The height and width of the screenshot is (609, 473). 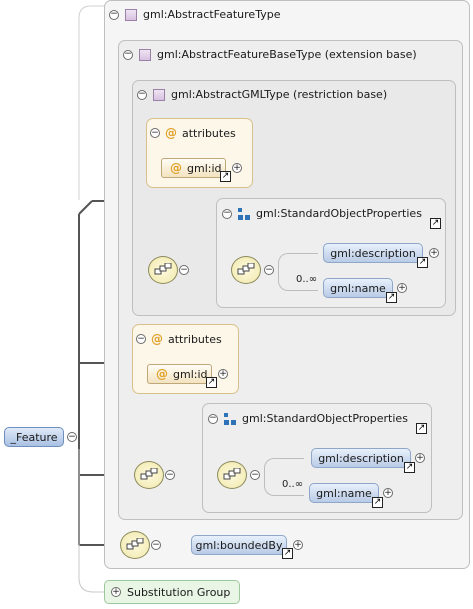 I want to click on gml-bounded-by-element: gml:boundedBy, so click(x=239, y=545).